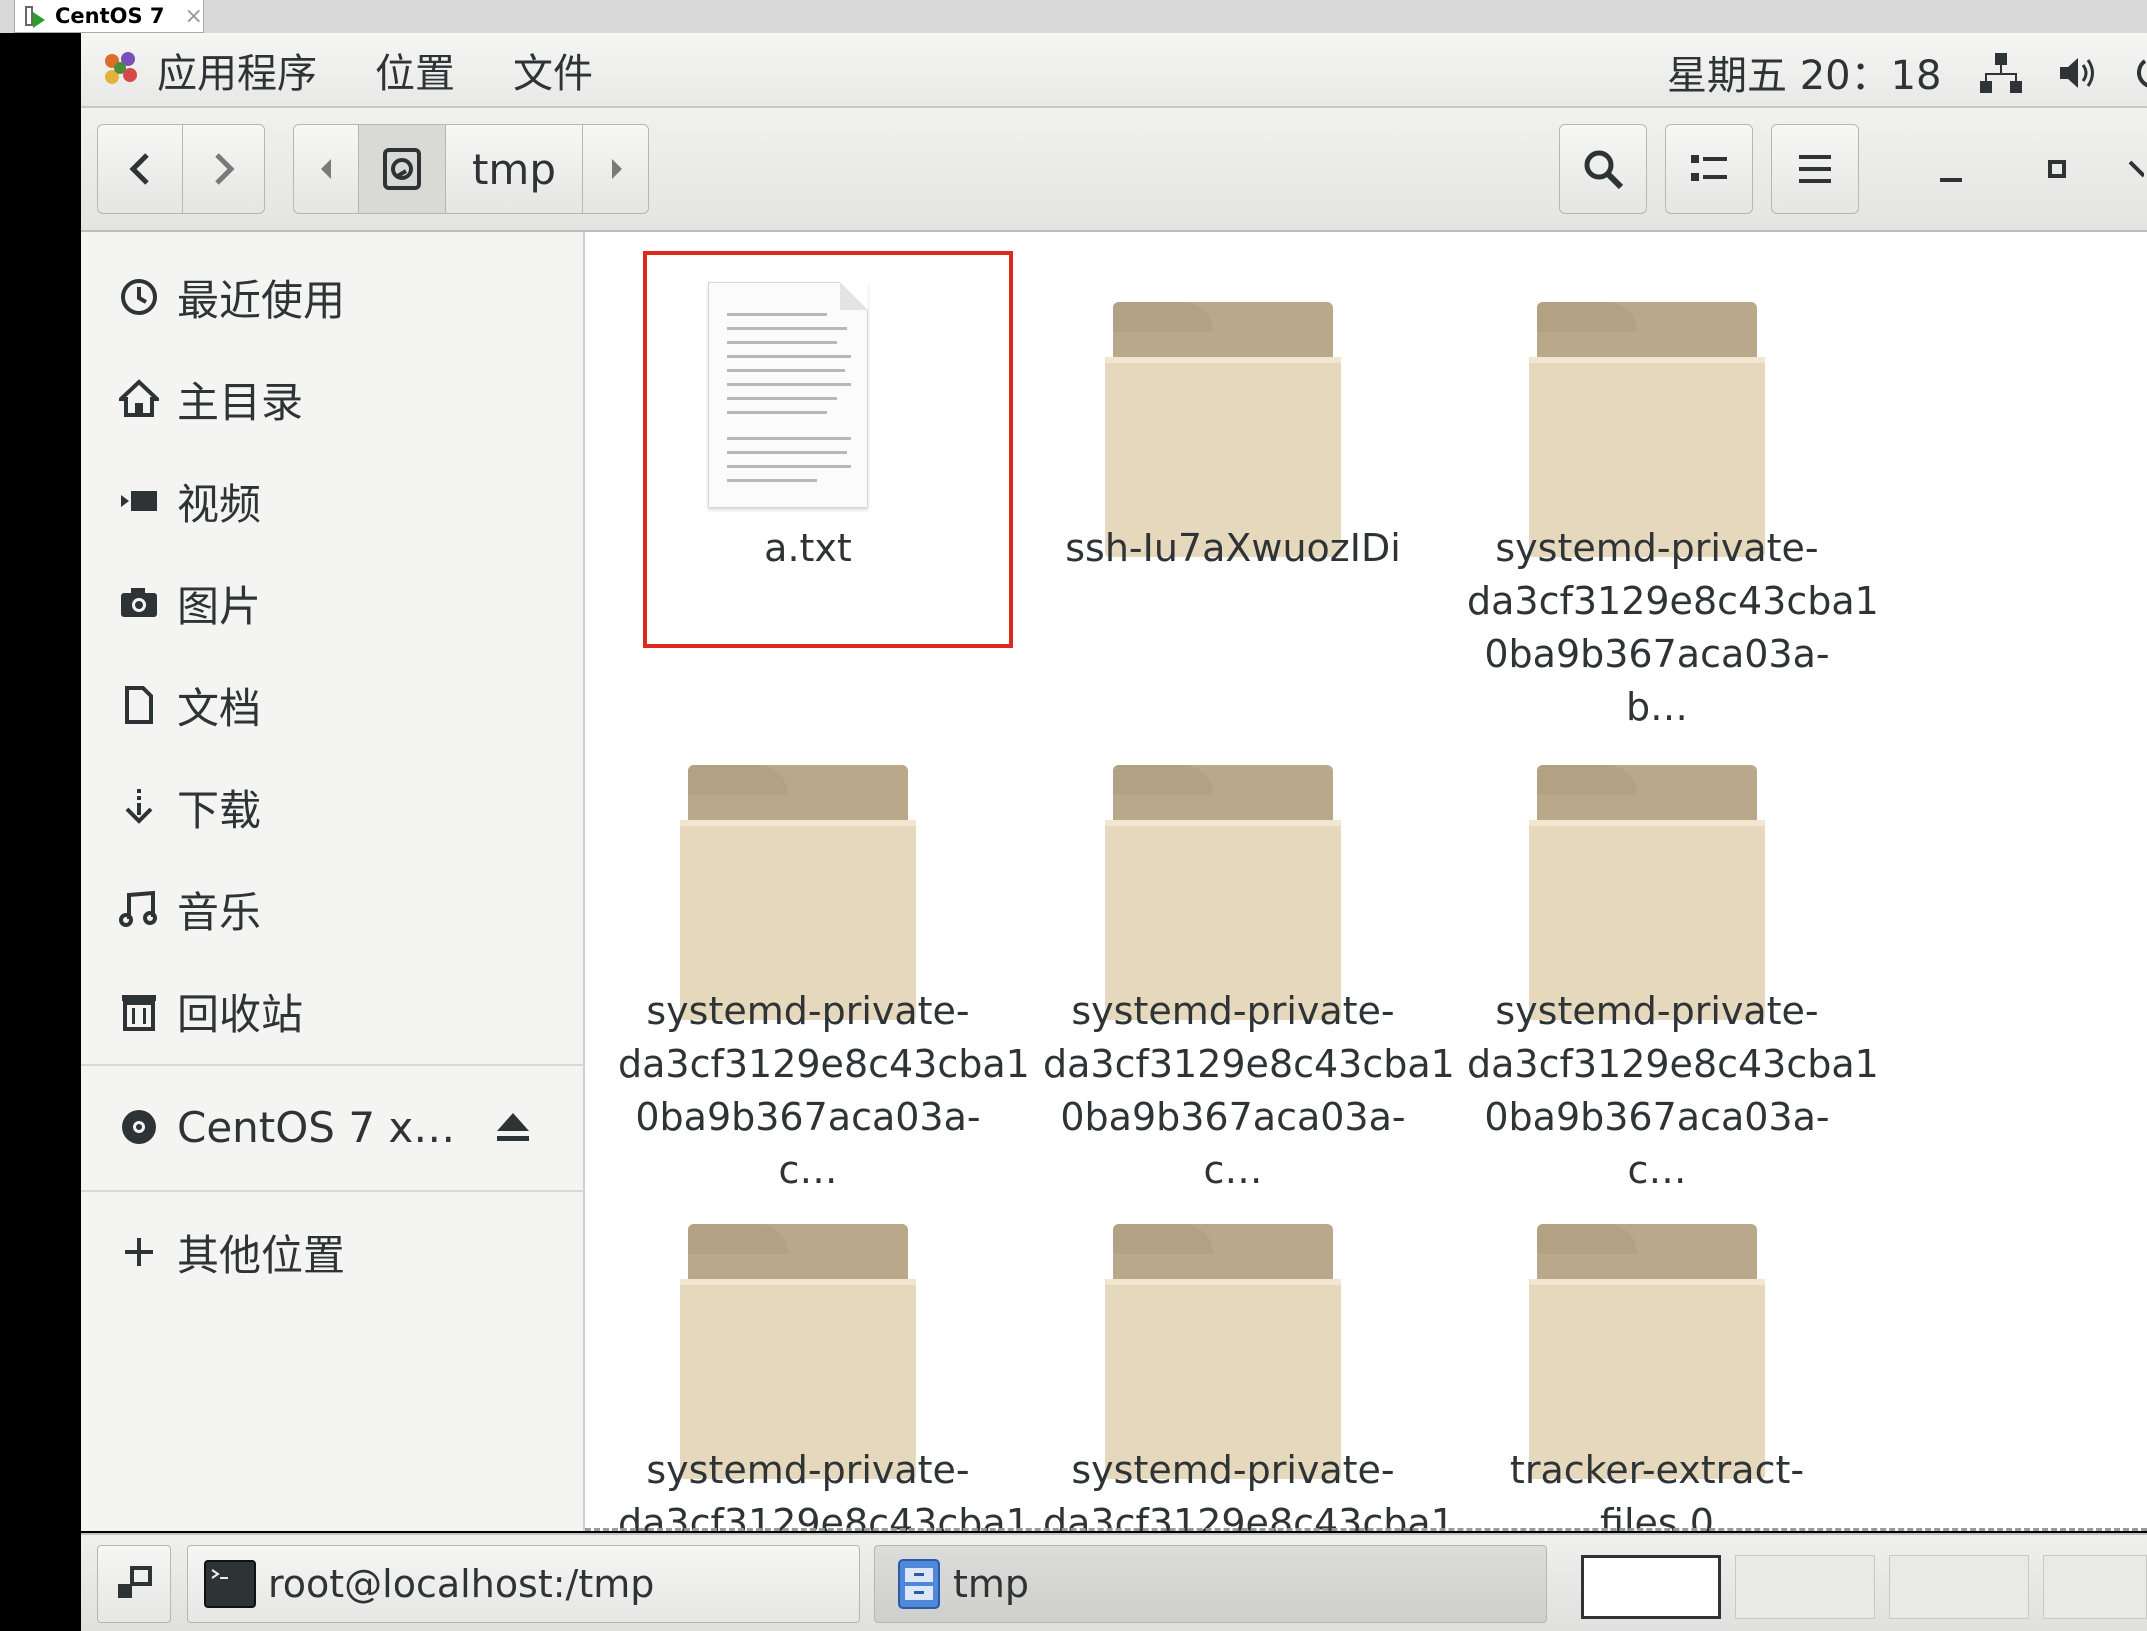  I want to click on selection-highlight, so click(828, 449).